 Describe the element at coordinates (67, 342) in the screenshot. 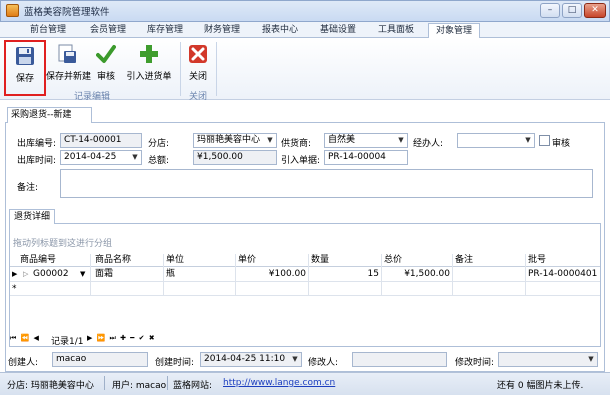

I see `nav-record-label: 记录1/1` at that location.